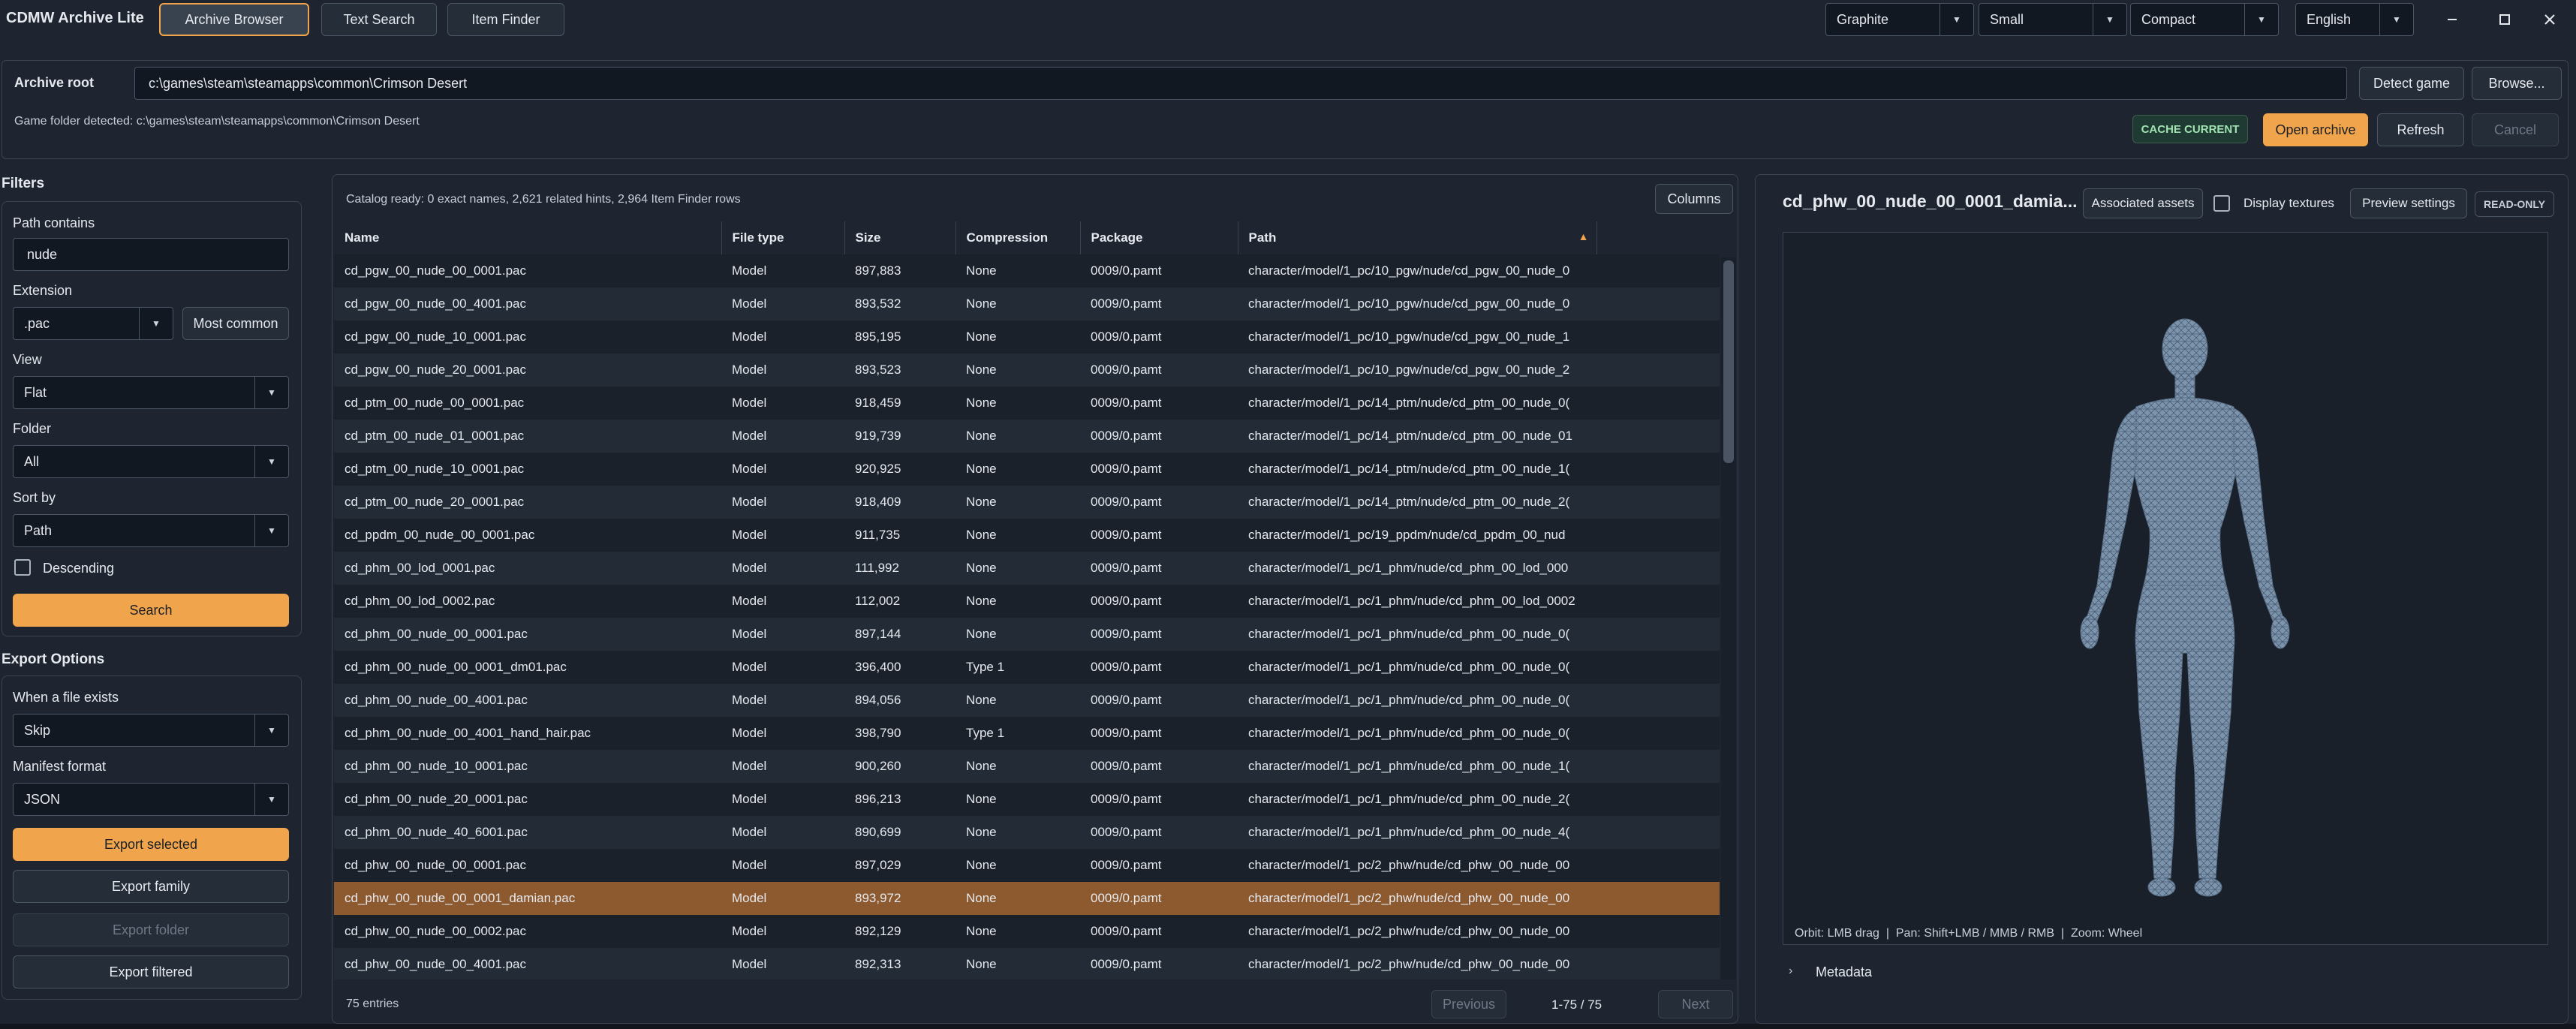 The image size is (2576, 1029). I want to click on column-header-name: Name, so click(528, 237).